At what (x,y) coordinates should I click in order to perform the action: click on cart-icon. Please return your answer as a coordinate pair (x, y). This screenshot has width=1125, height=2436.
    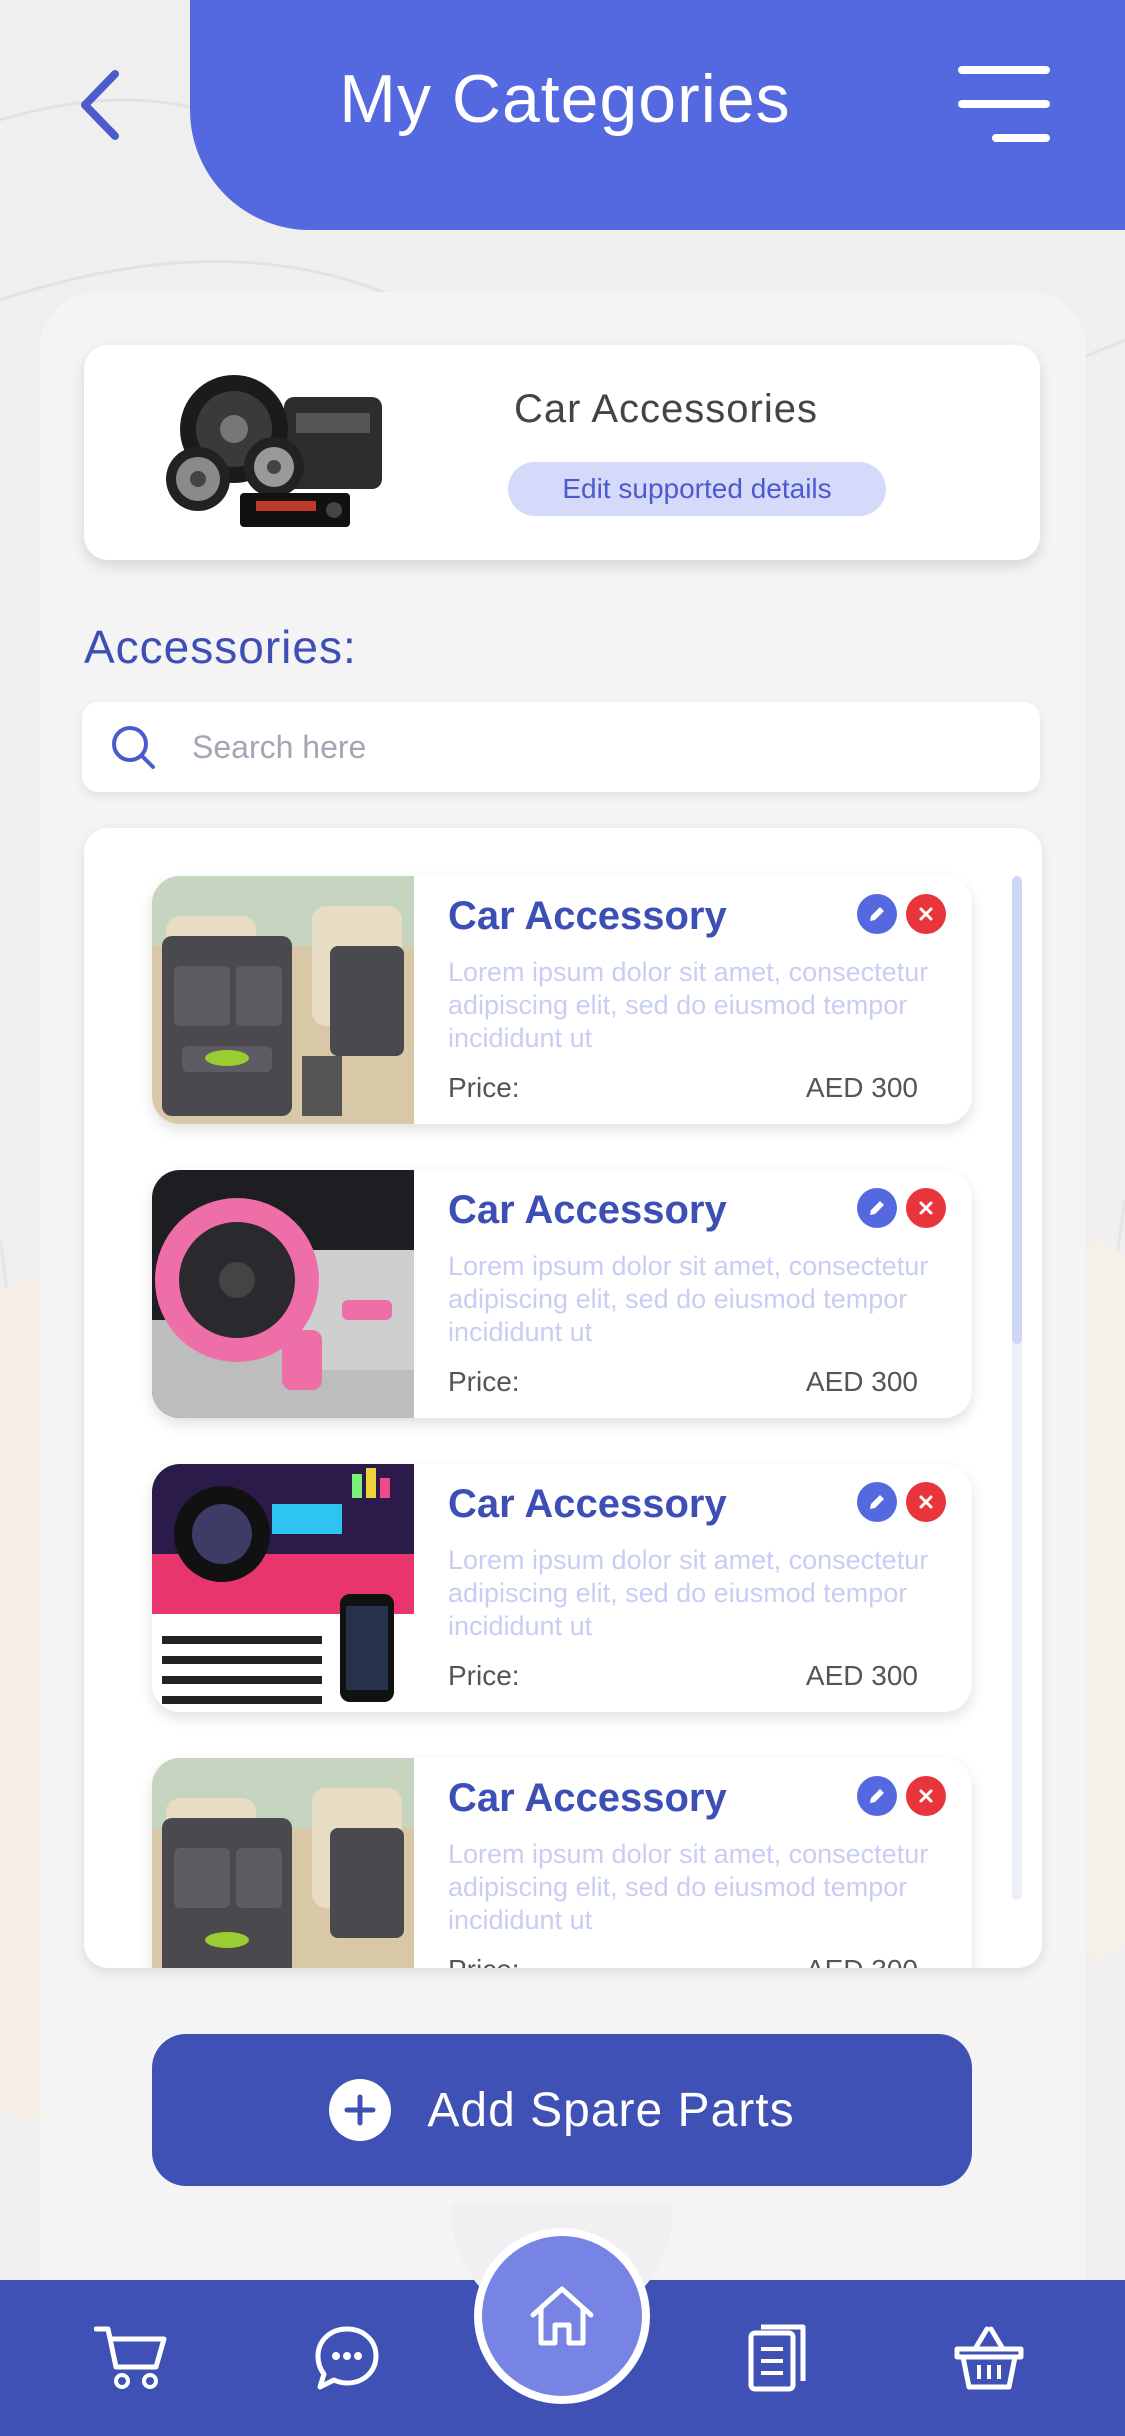
    Looking at the image, I should click on (130, 2357).